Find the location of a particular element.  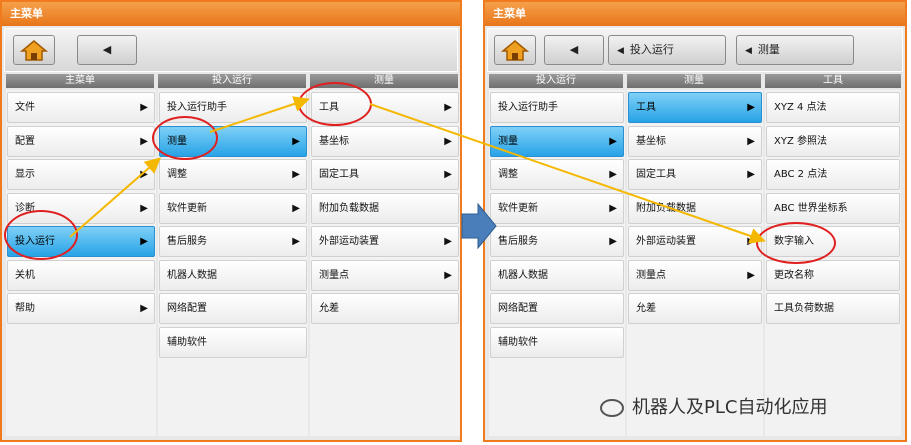

menu-column-commissioning: 投入运行助手测量 ▶ 调整 ▶ 软件更新 ▶ 售后服务 ▶ 机器人数据网络配置辅助软件 is located at coordinates (557, 263).